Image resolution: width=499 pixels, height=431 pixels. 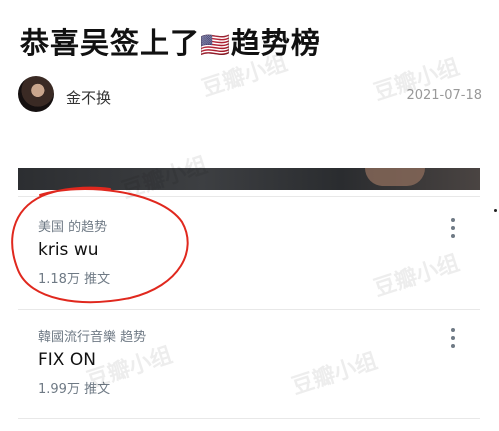 What do you see at coordinates (495, 210) in the screenshot?
I see `stray-dot` at bounding box center [495, 210].